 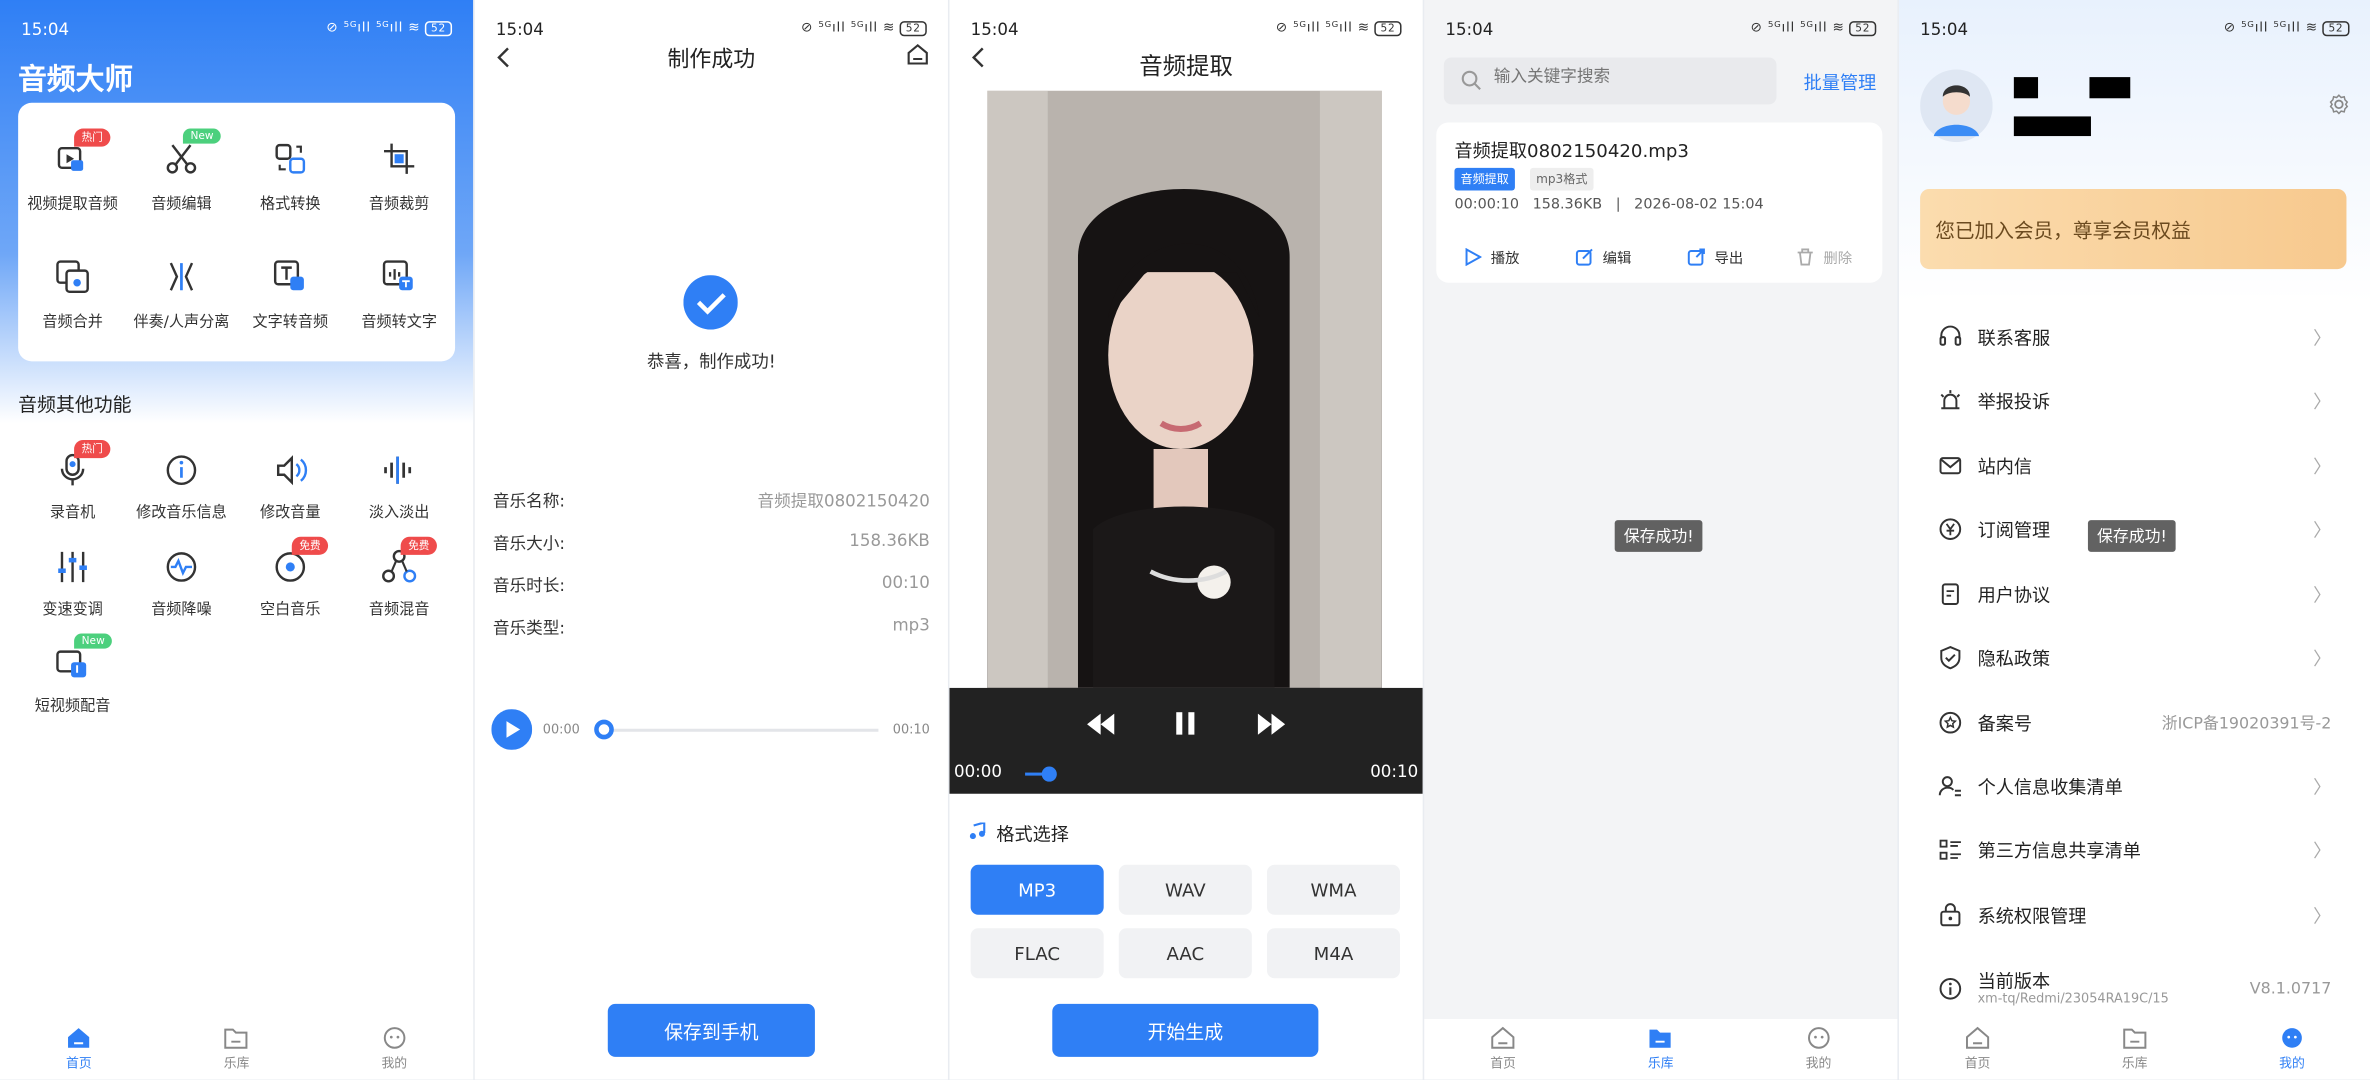 What do you see at coordinates (2338, 104) in the screenshot?
I see `settings-gear-icon` at bounding box center [2338, 104].